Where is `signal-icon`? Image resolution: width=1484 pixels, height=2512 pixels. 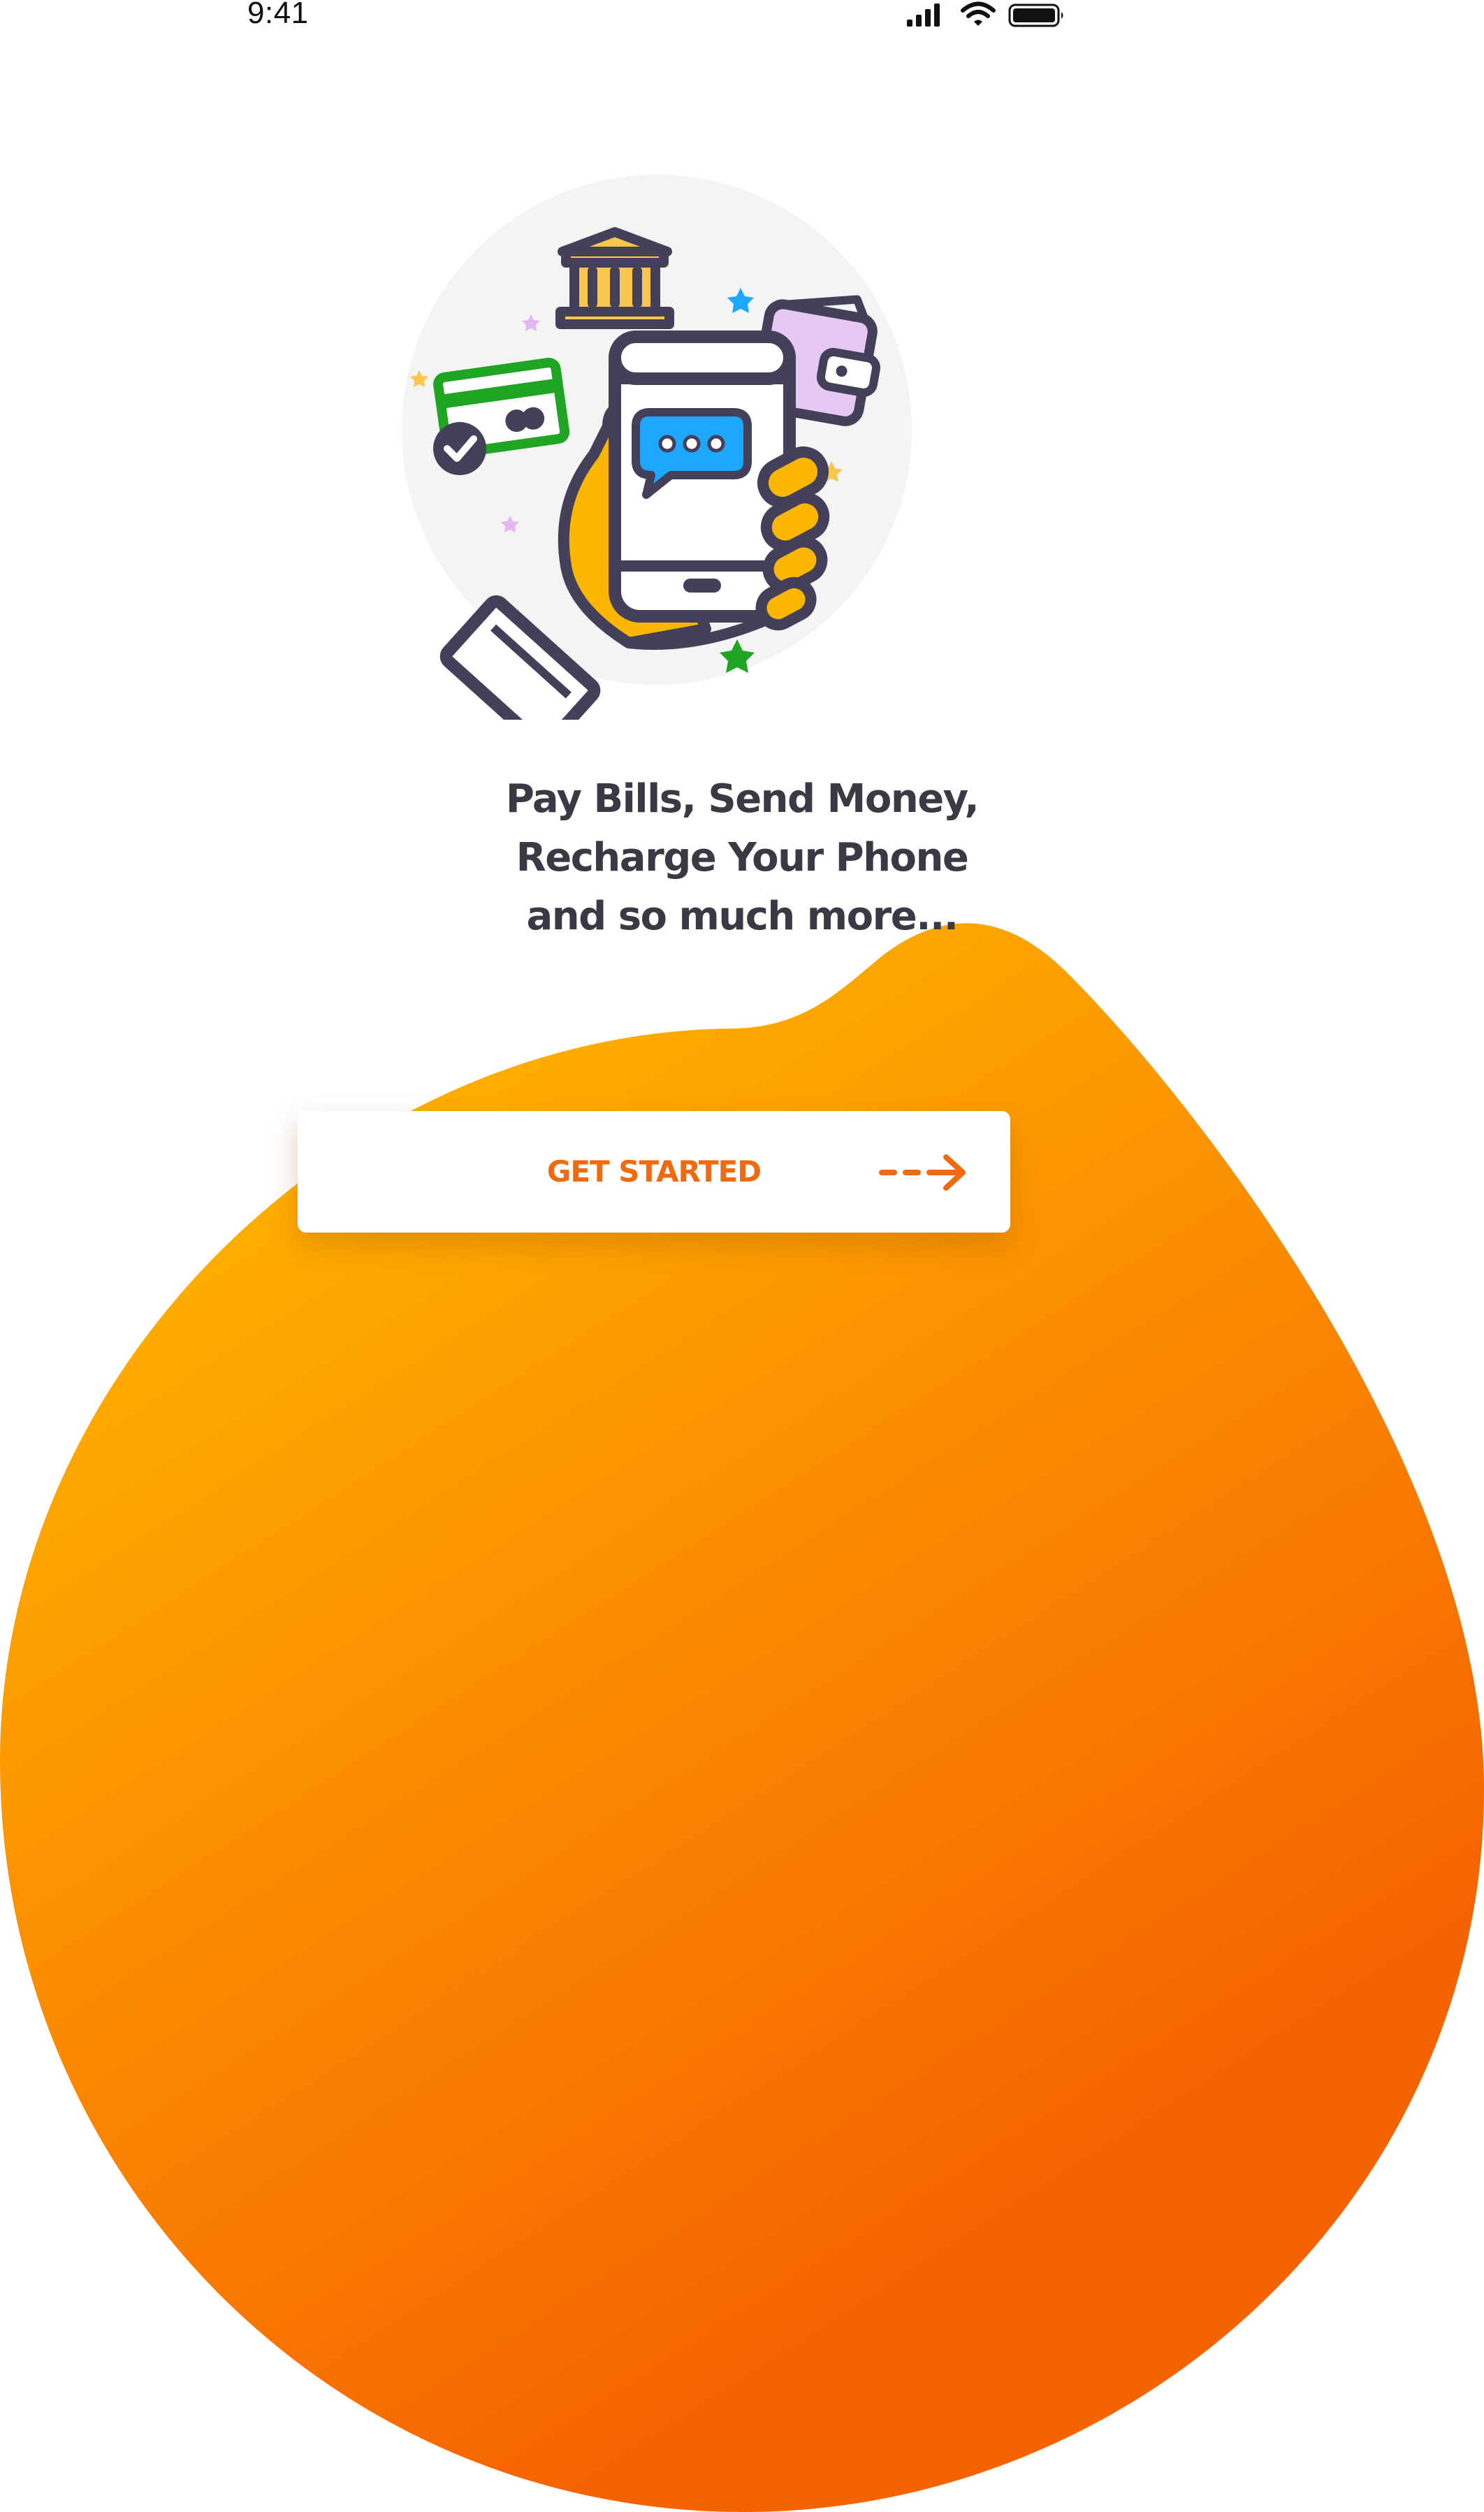
signal-icon is located at coordinates (923, 15).